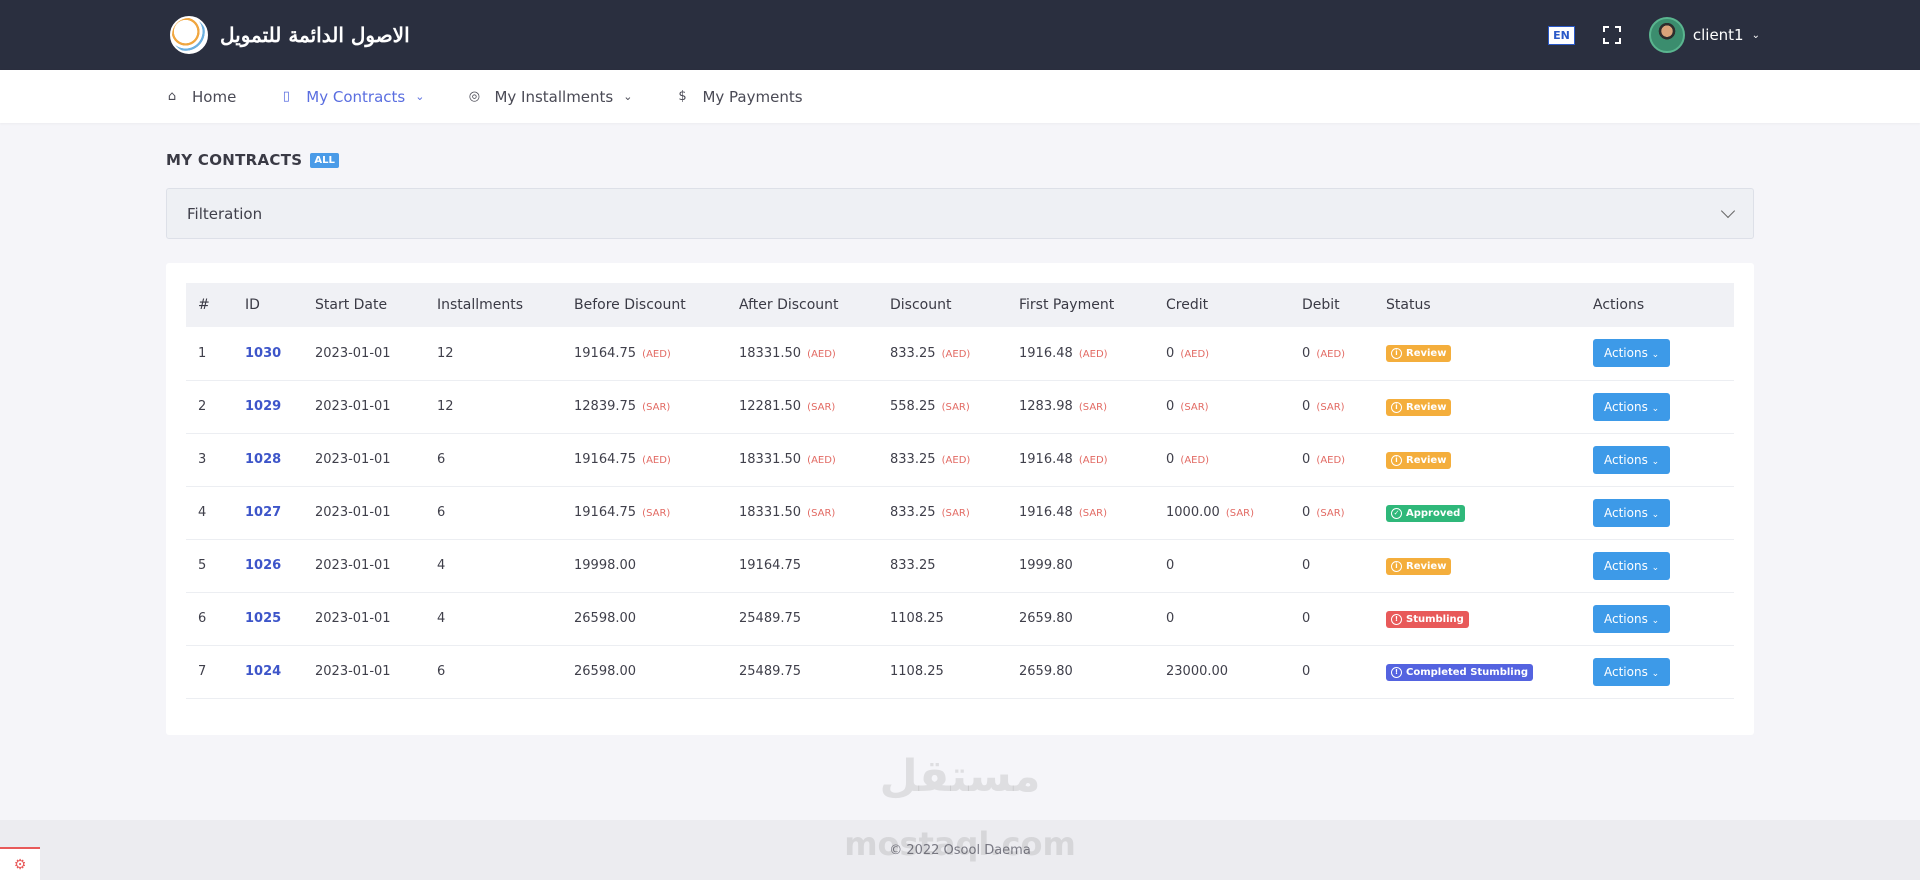  I want to click on id-cell: 1029, so click(268, 407).